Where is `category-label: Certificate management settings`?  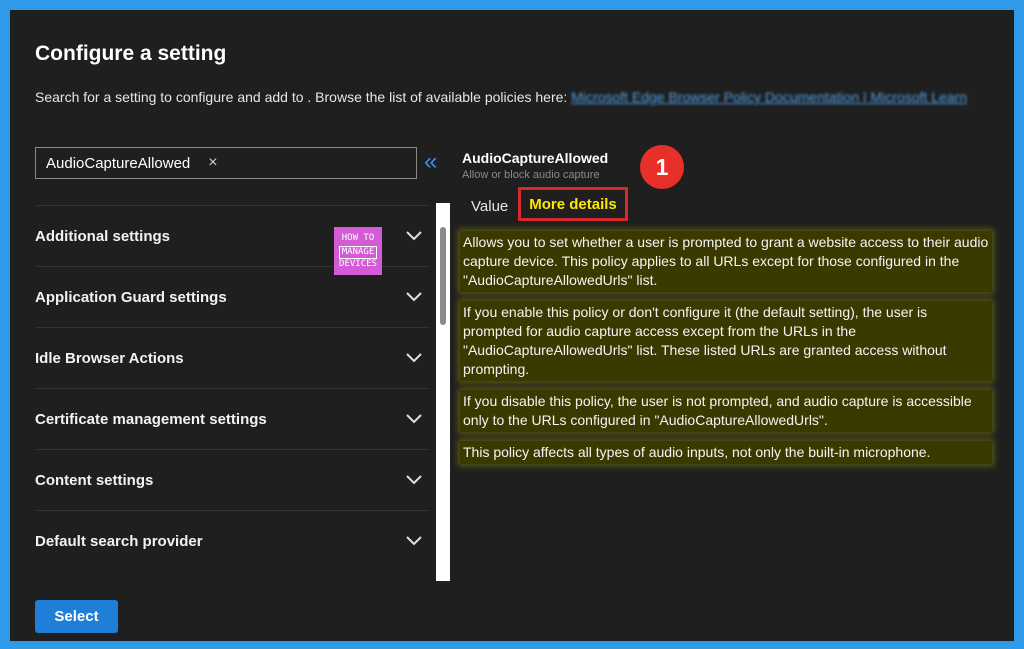 category-label: Certificate management settings is located at coordinates (151, 419).